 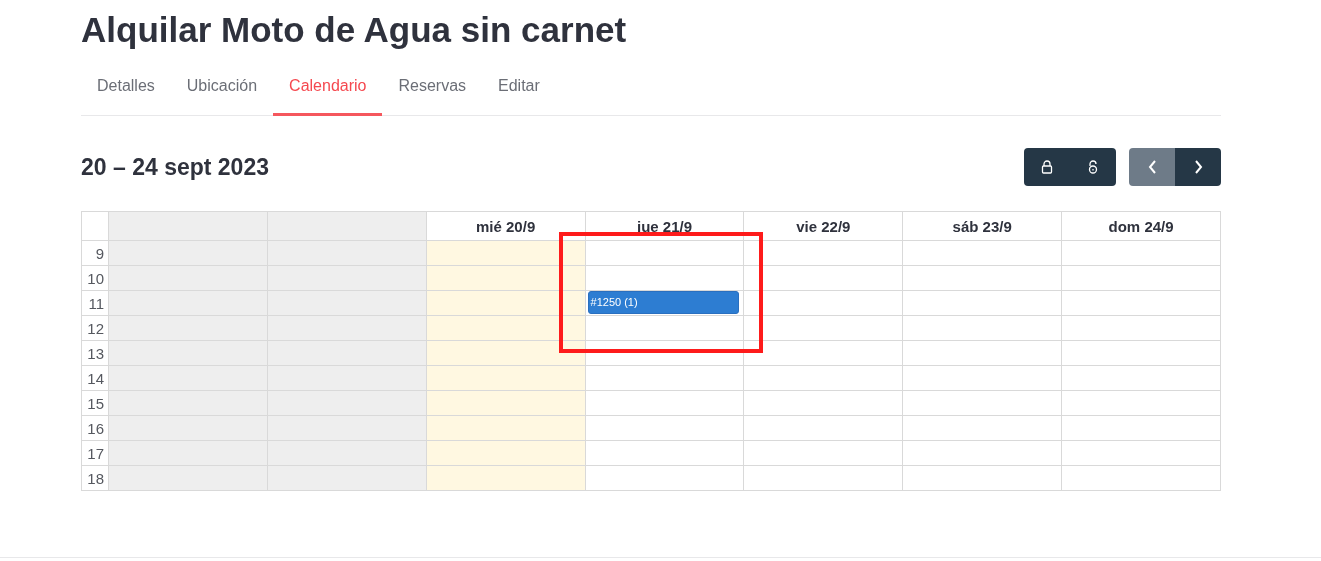 I want to click on tab: Detalles, so click(x=126, y=96).